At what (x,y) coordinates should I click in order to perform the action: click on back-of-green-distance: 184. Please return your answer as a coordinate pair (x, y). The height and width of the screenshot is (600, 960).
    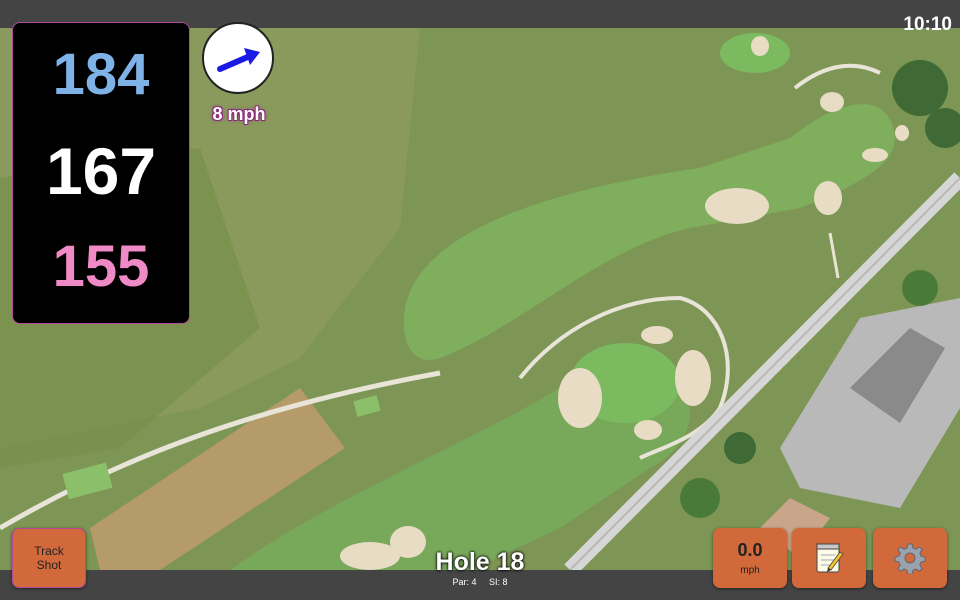
    Looking at the image, I should click on (101, 74).